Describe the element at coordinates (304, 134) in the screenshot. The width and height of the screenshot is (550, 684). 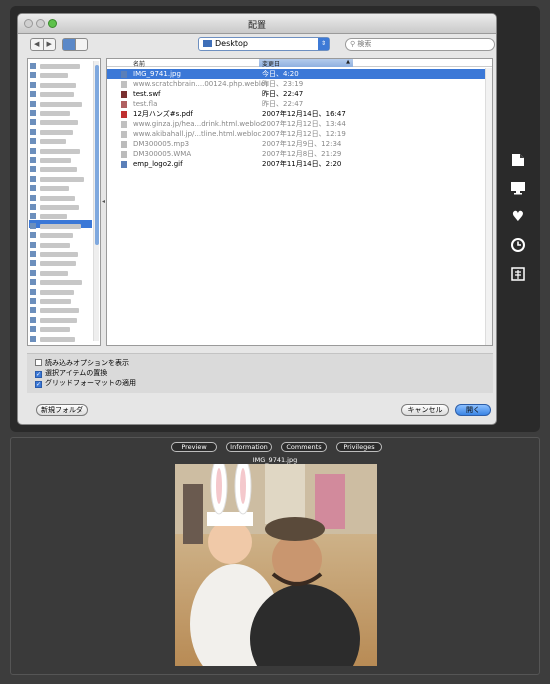
I see `file-date: 2007年12月12日、12:19` at that location.